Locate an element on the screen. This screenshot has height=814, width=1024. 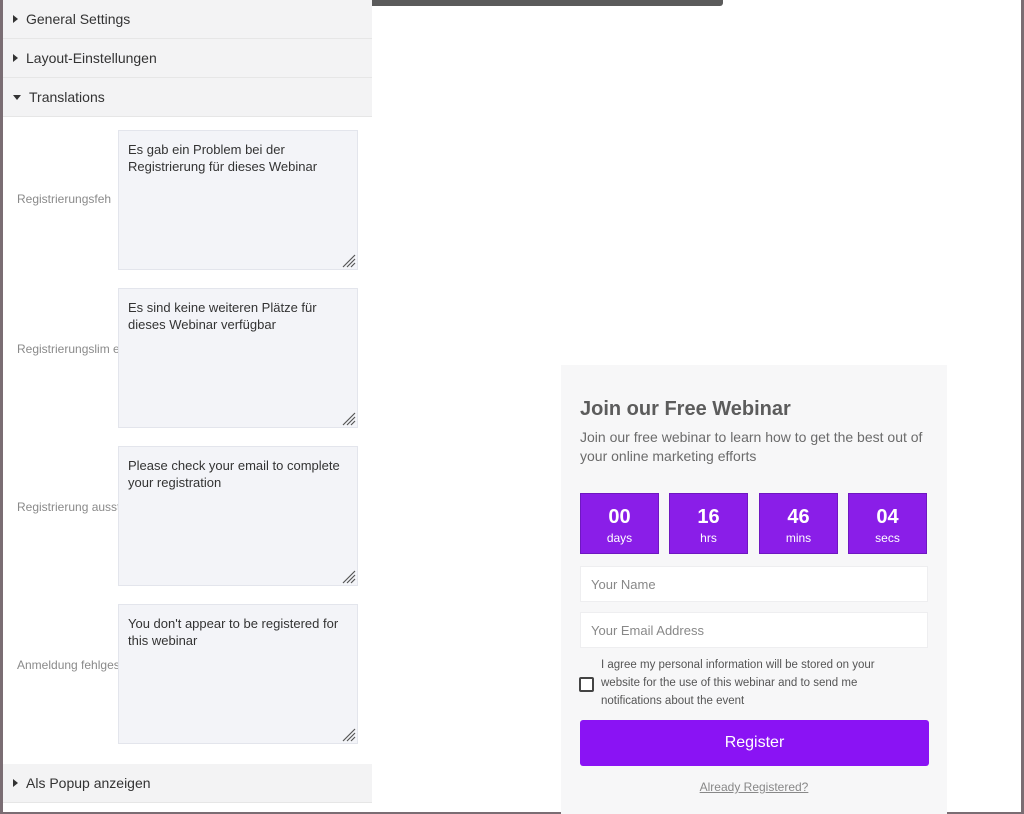
already-registered-link: Already Registered? is located at coordinates (754, 787).